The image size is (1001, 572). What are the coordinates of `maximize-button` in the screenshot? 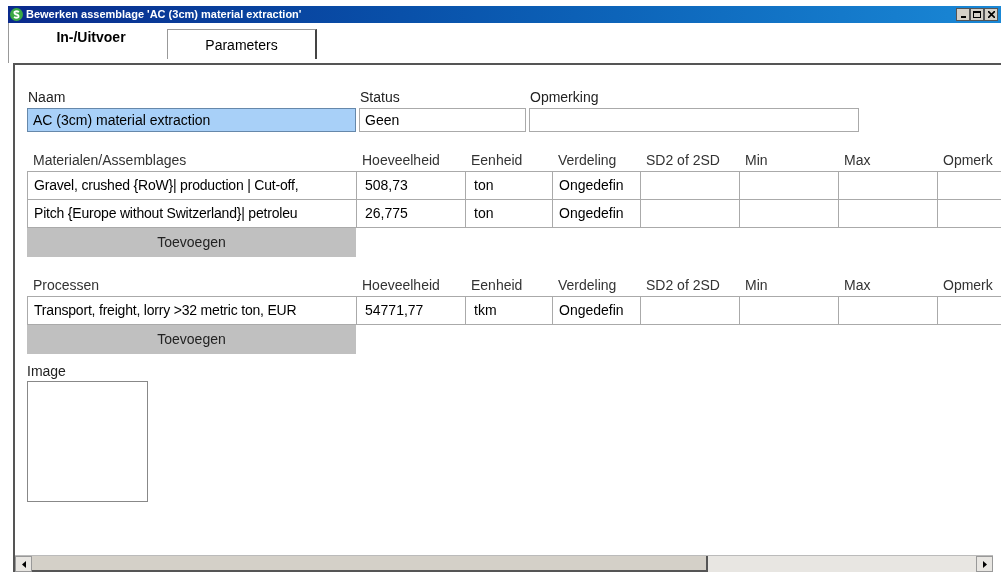 It's located at (977, 14).